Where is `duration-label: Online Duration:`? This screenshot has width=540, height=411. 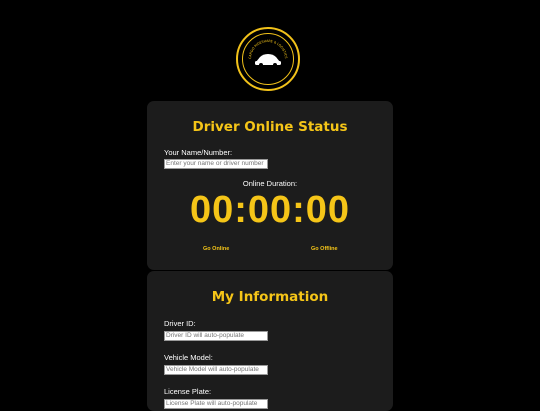
duration-label: Online Duration: is located at coordinates (270, 183).